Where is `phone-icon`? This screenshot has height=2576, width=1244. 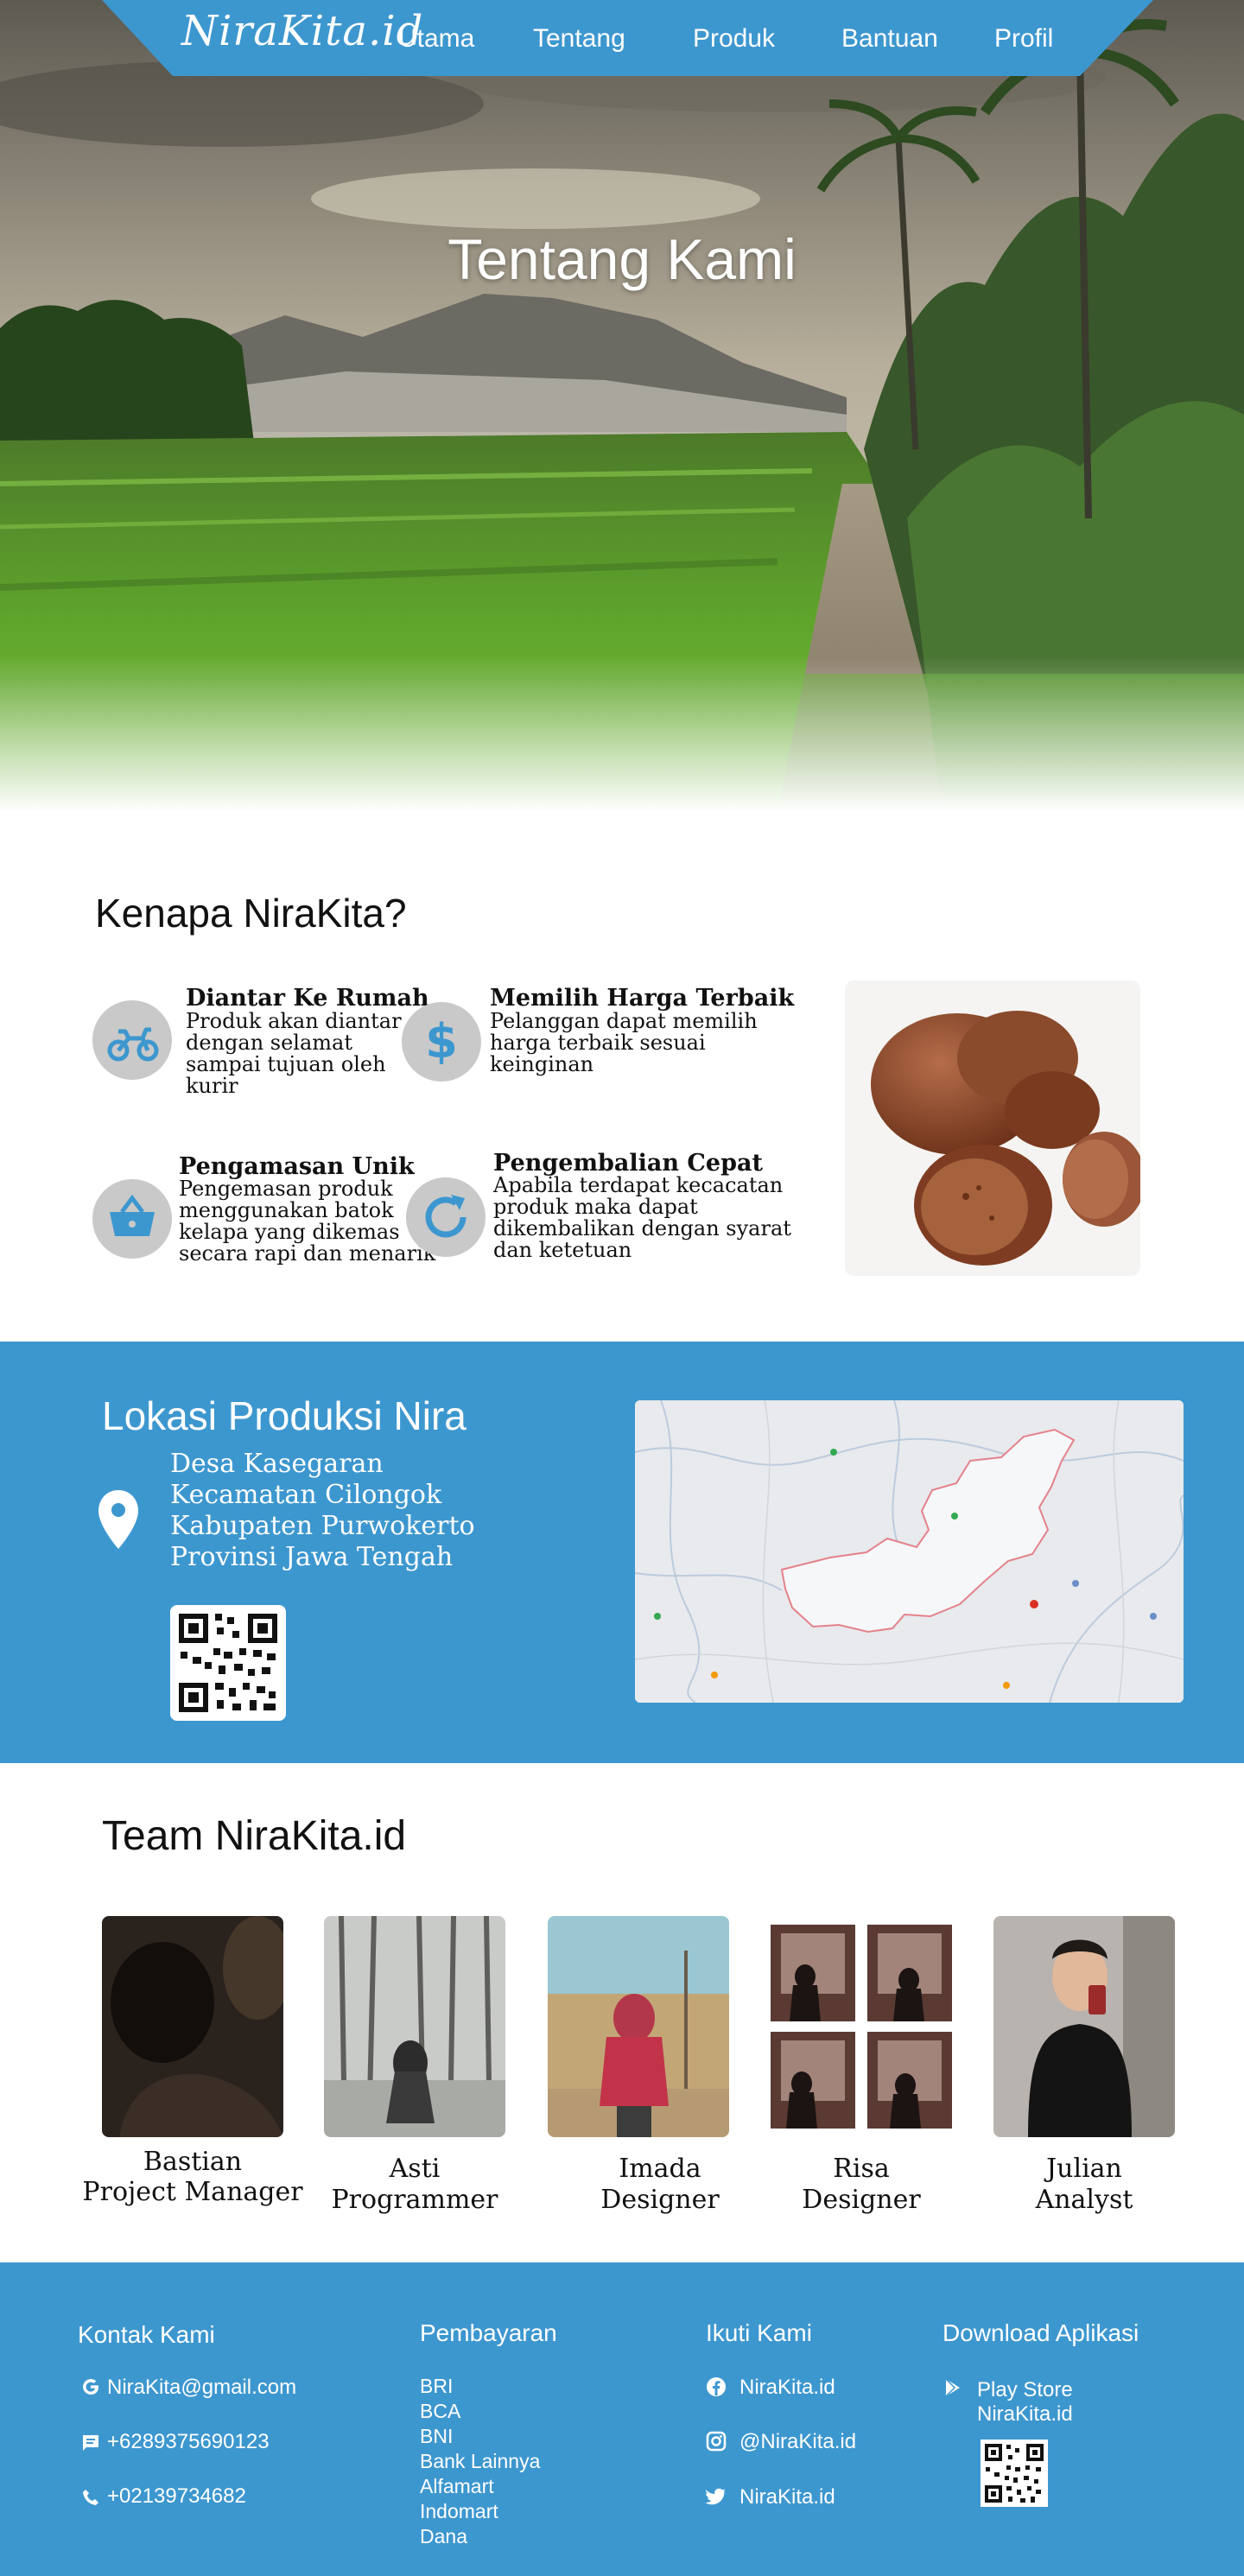 phone-icon is located at coordinates (90, 2497).